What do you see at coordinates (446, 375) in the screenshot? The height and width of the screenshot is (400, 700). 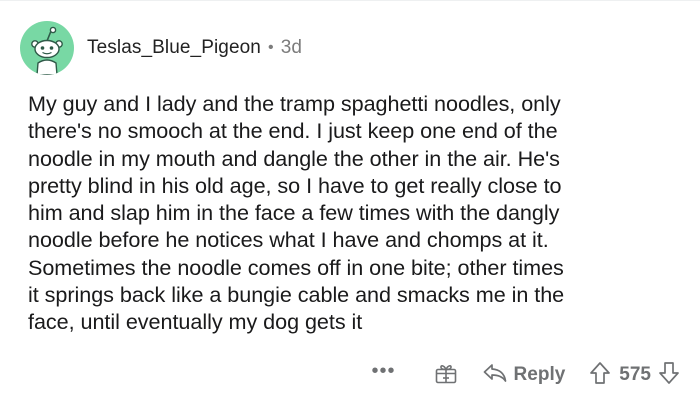 I see `gift-award-icon` at bounding box center [446, 375].